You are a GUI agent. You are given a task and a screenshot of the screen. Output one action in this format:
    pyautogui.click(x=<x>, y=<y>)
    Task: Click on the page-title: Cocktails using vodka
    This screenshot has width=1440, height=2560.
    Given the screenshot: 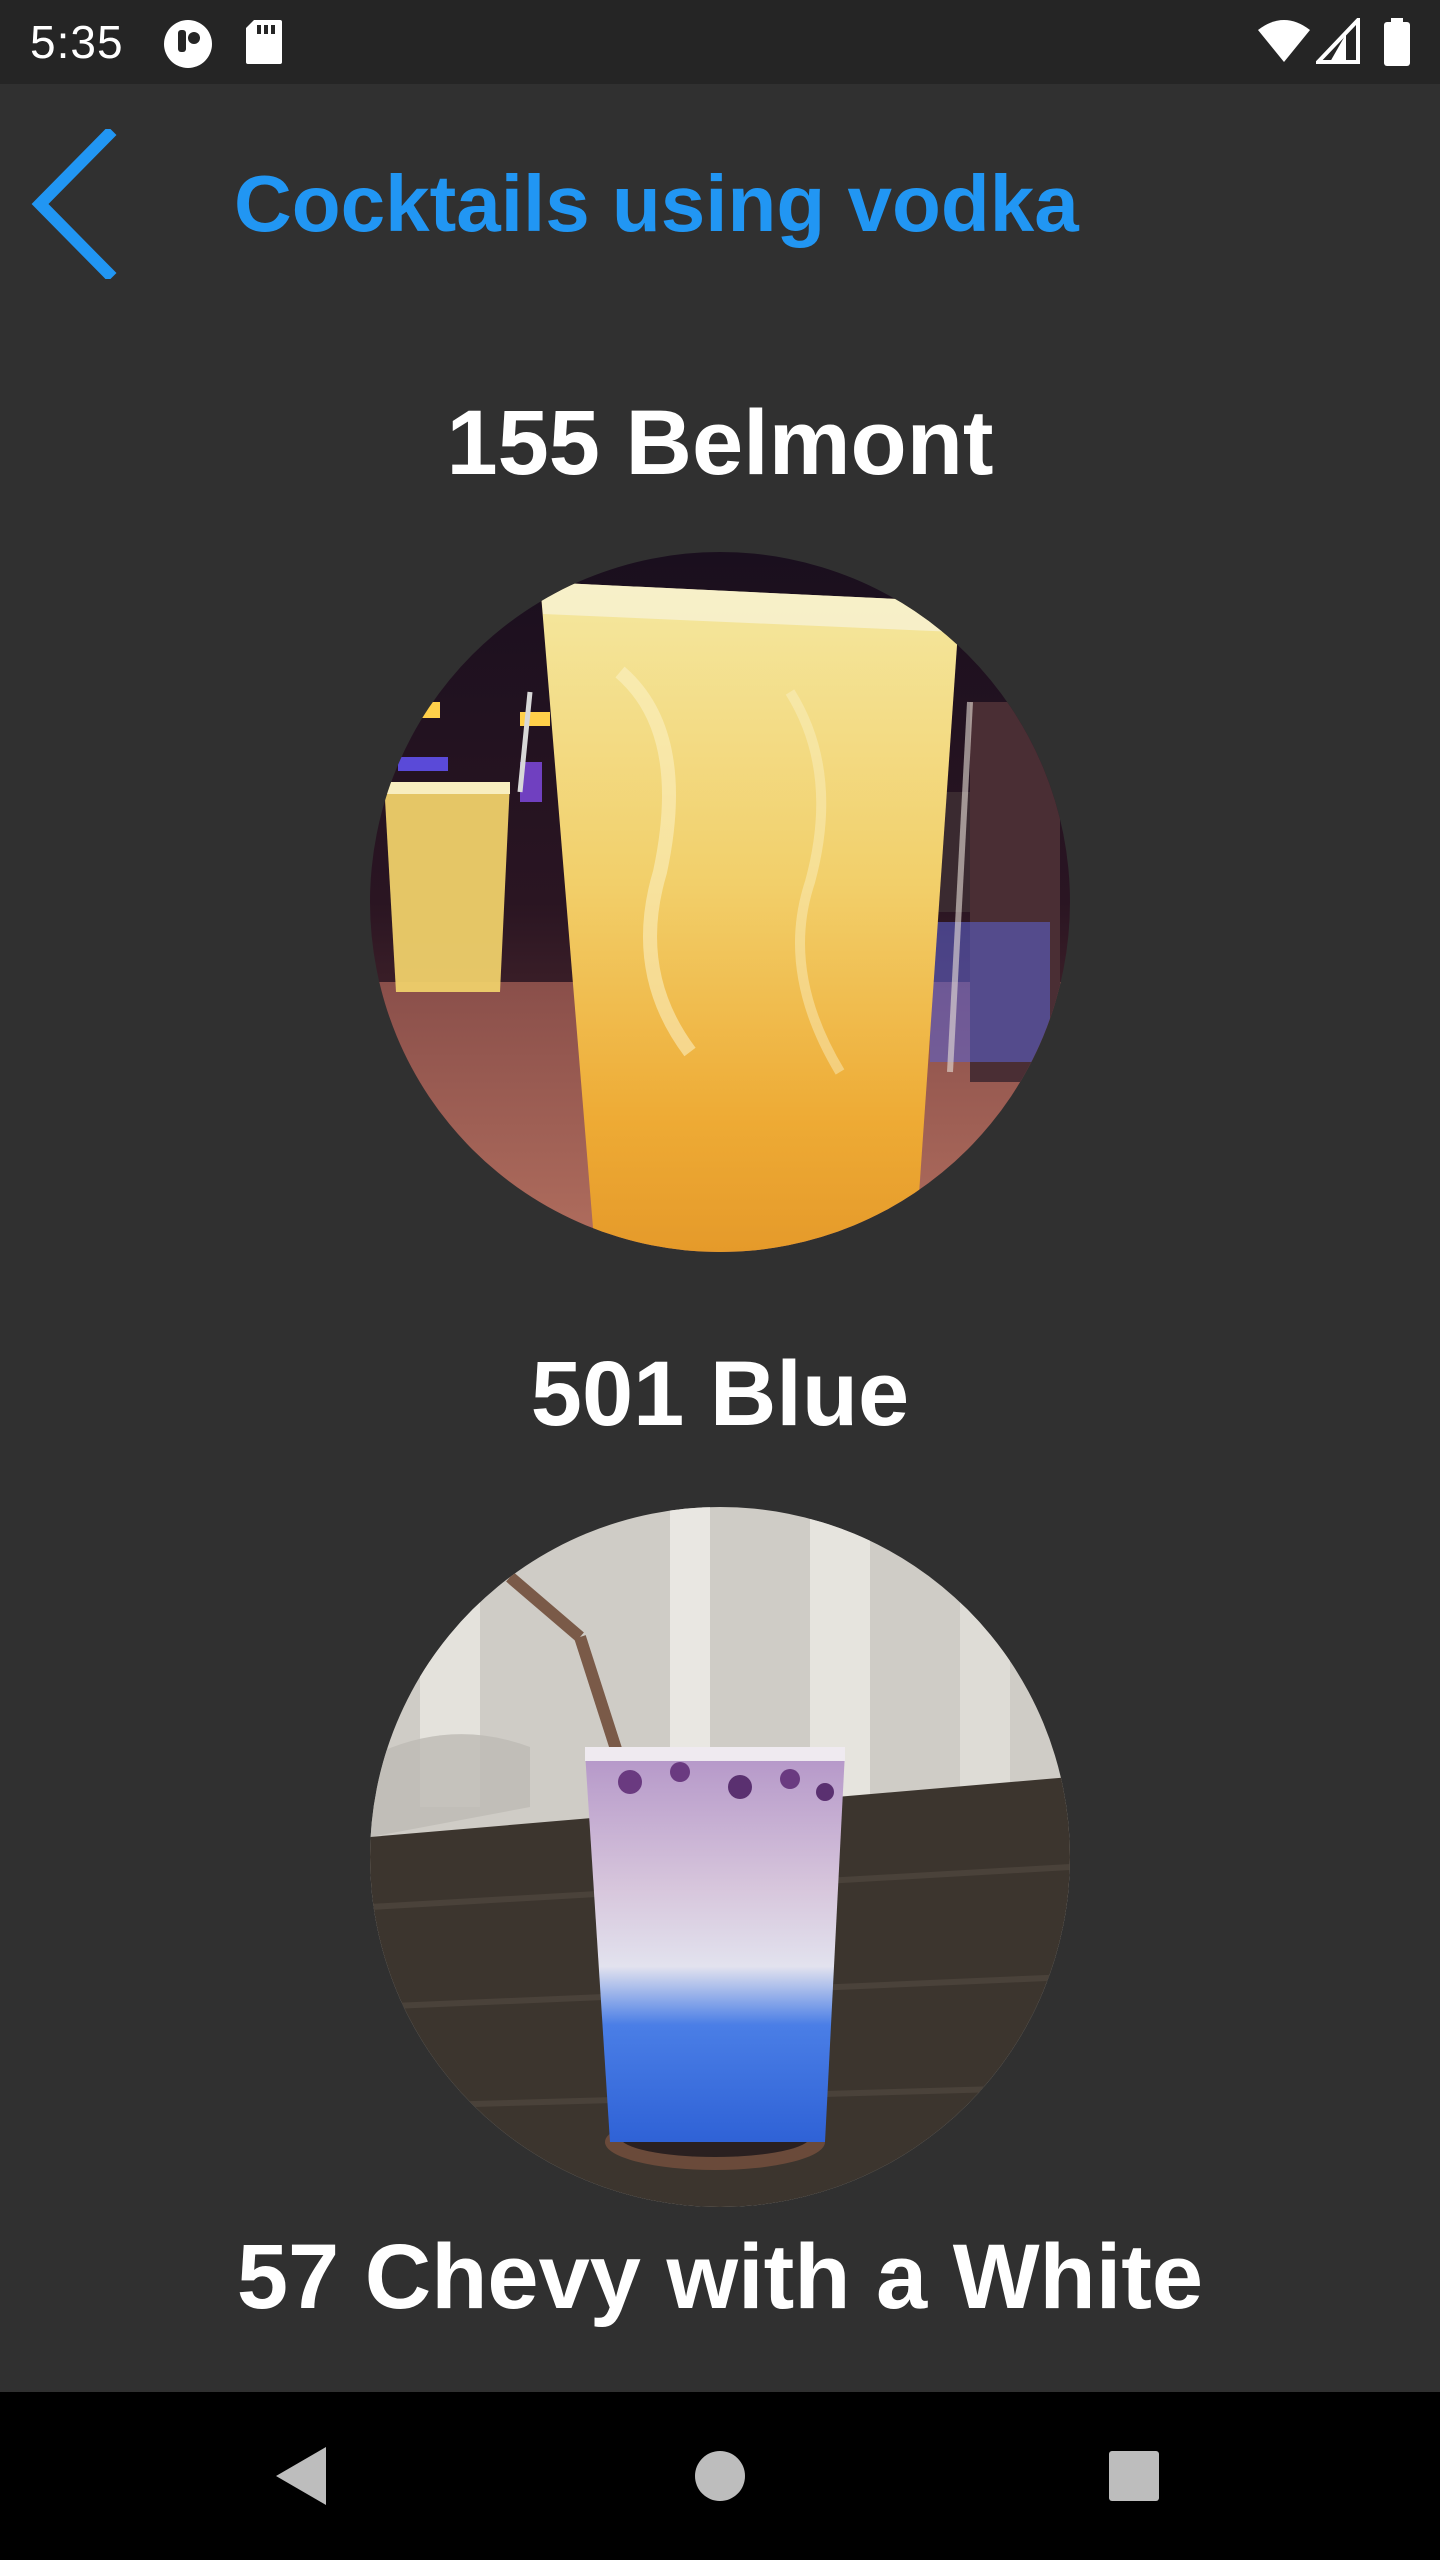 What is the action you would take?
    pyautogui.click(x=656, y=203)
    